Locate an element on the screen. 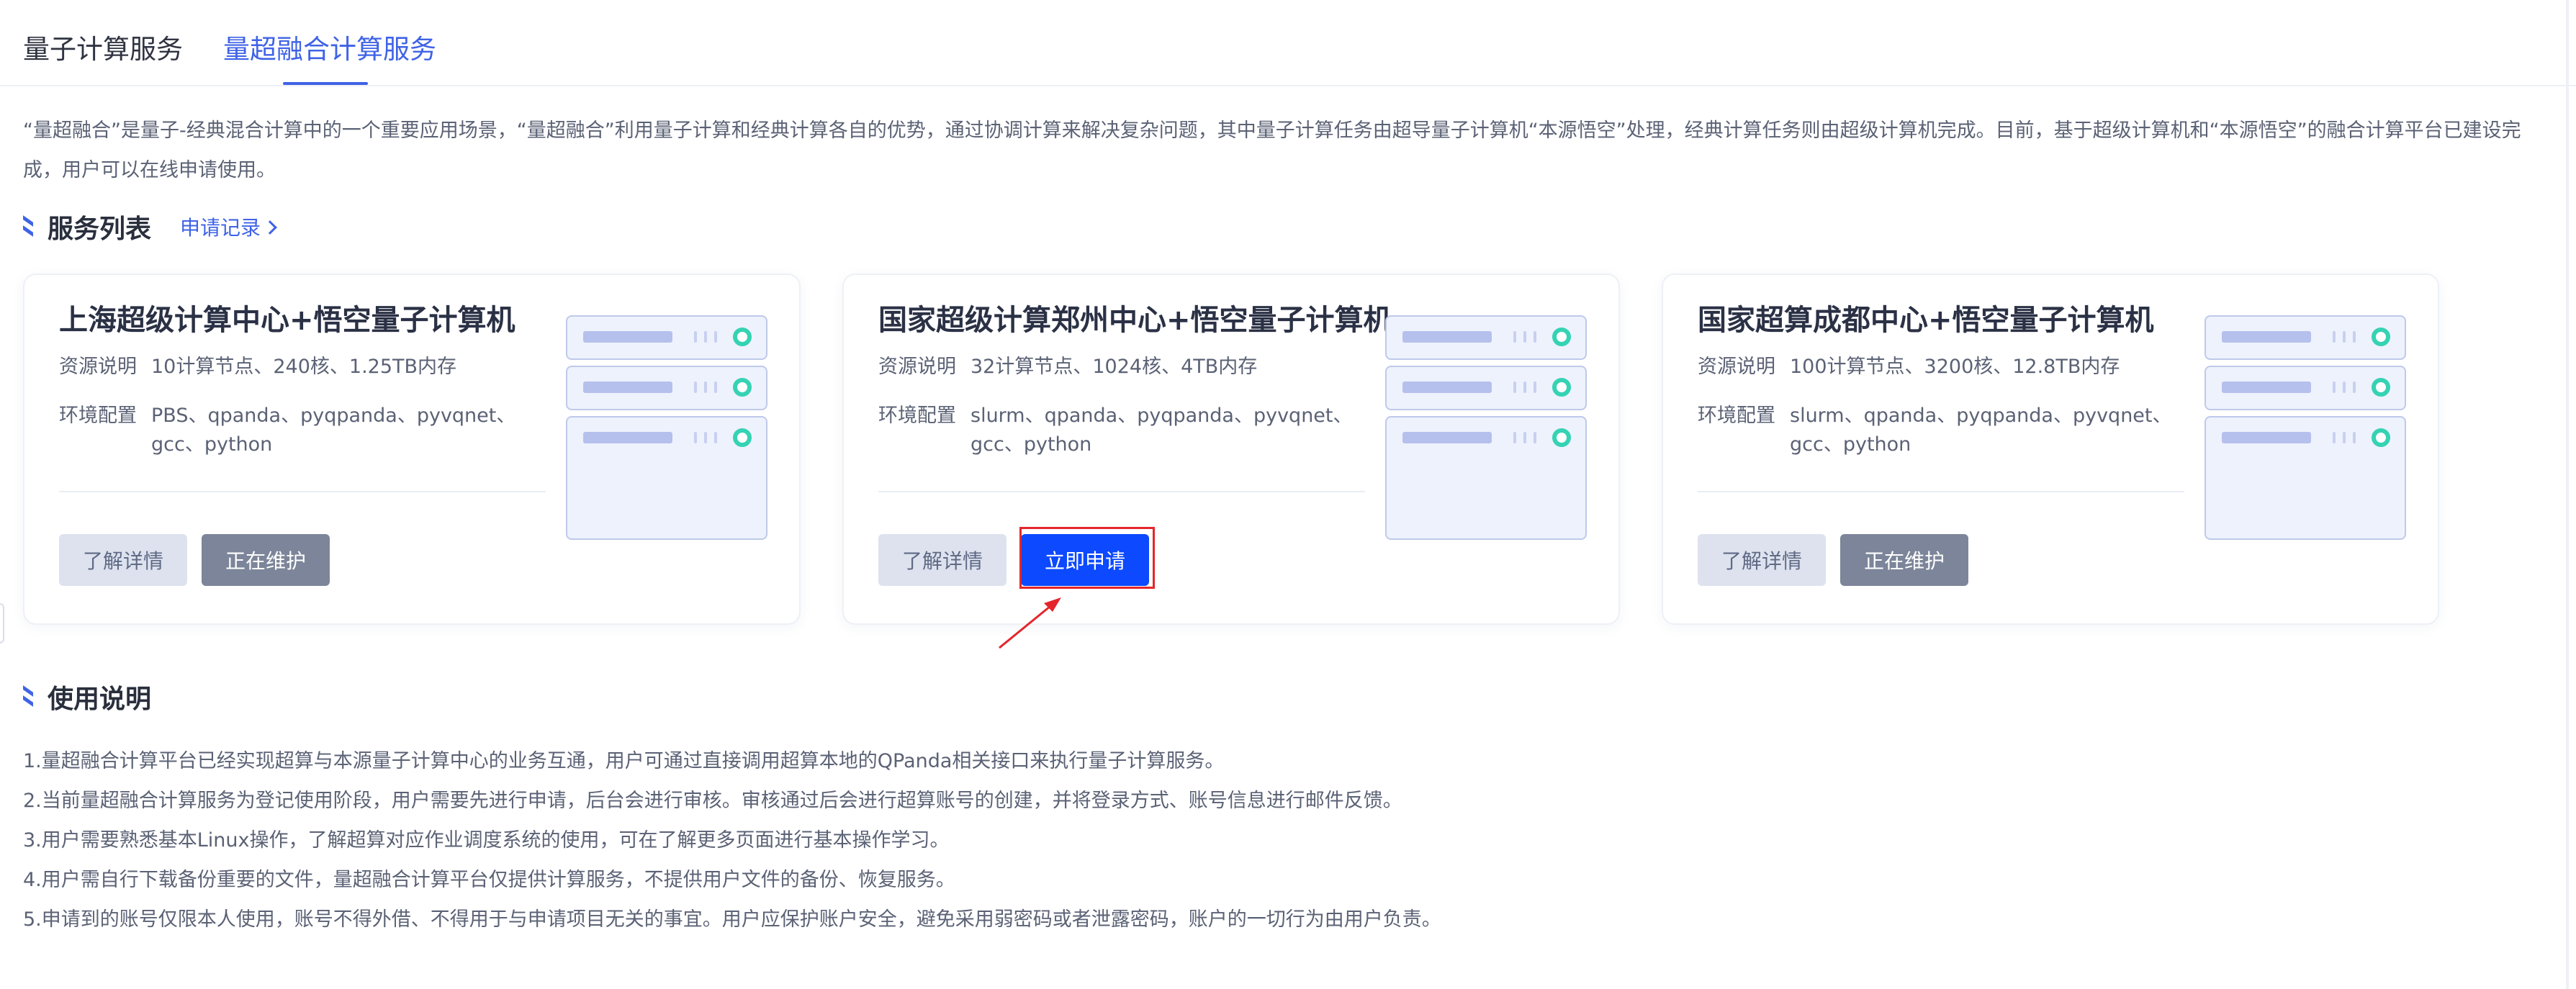 Image resolution: width=2576 pixels, height=989 pixels. env-value: PBS、qpanda、pyqpanda、pyvqnet、gcc、python is located at coordinates (333, 431).